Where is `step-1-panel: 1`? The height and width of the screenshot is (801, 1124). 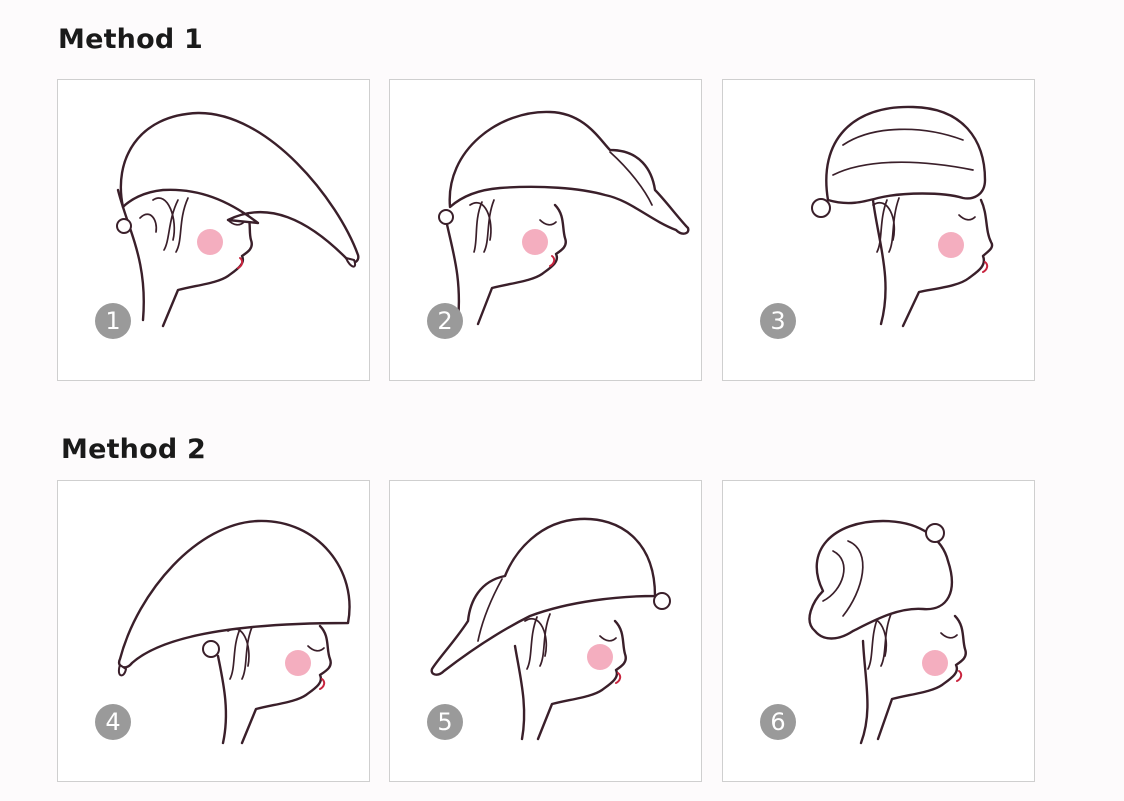 step-1-panel: 1 is located at coordinates (213, 230).